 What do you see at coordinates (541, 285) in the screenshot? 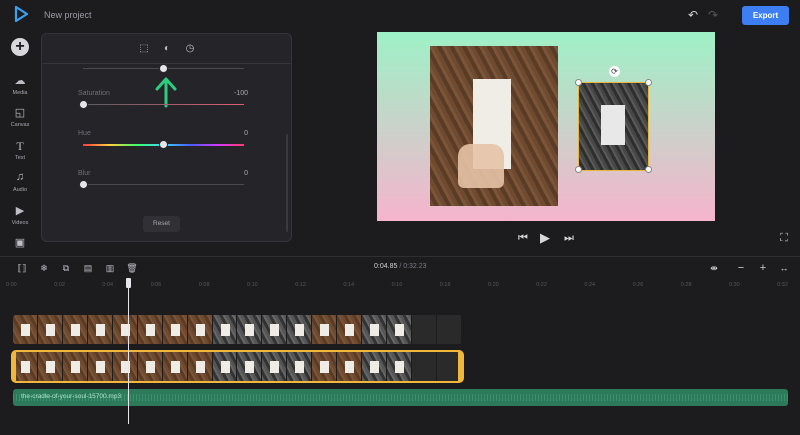
I see `ruler-tick-label: 0:22` at bounding box center [541, 285].